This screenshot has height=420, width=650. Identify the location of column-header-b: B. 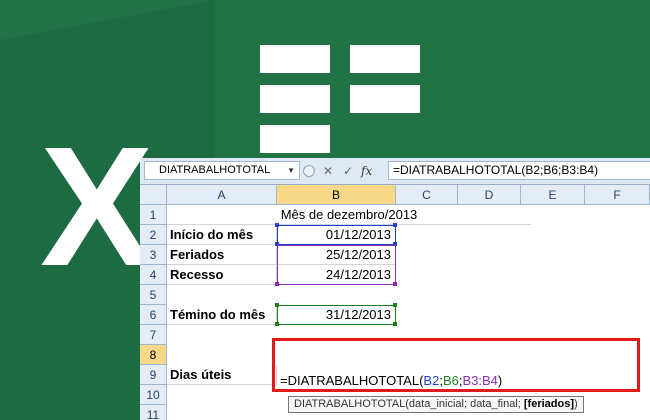
(336, 195).